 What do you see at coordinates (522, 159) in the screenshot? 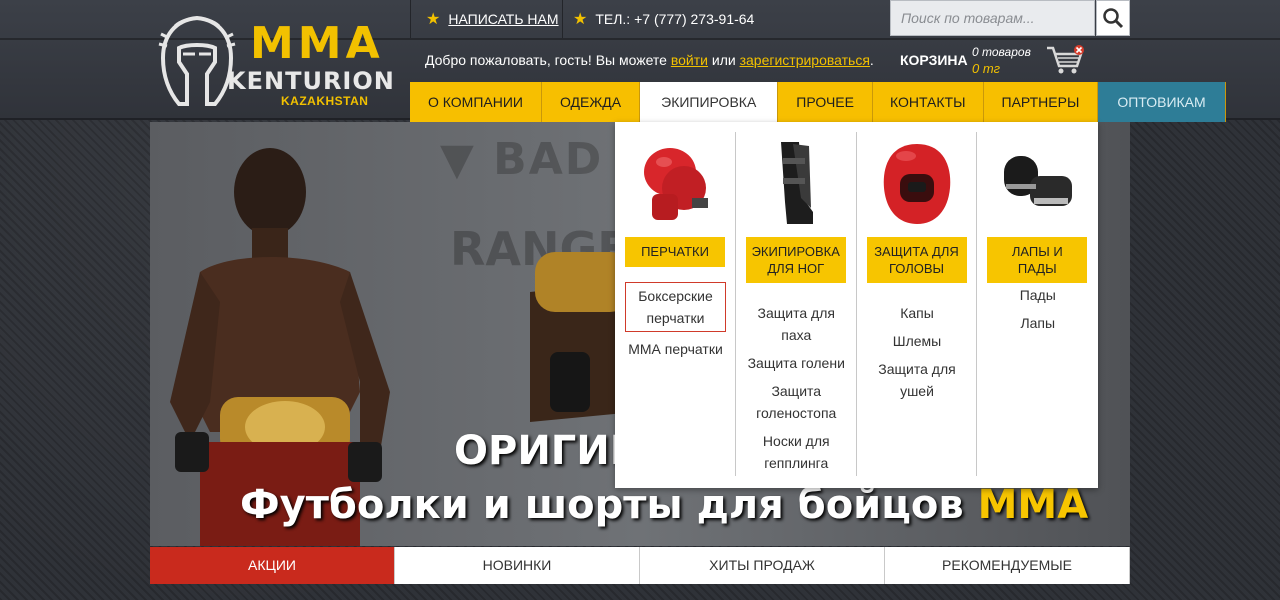
I see `brand-watermark: ▼ BAD` at bounding box center [522, 159].